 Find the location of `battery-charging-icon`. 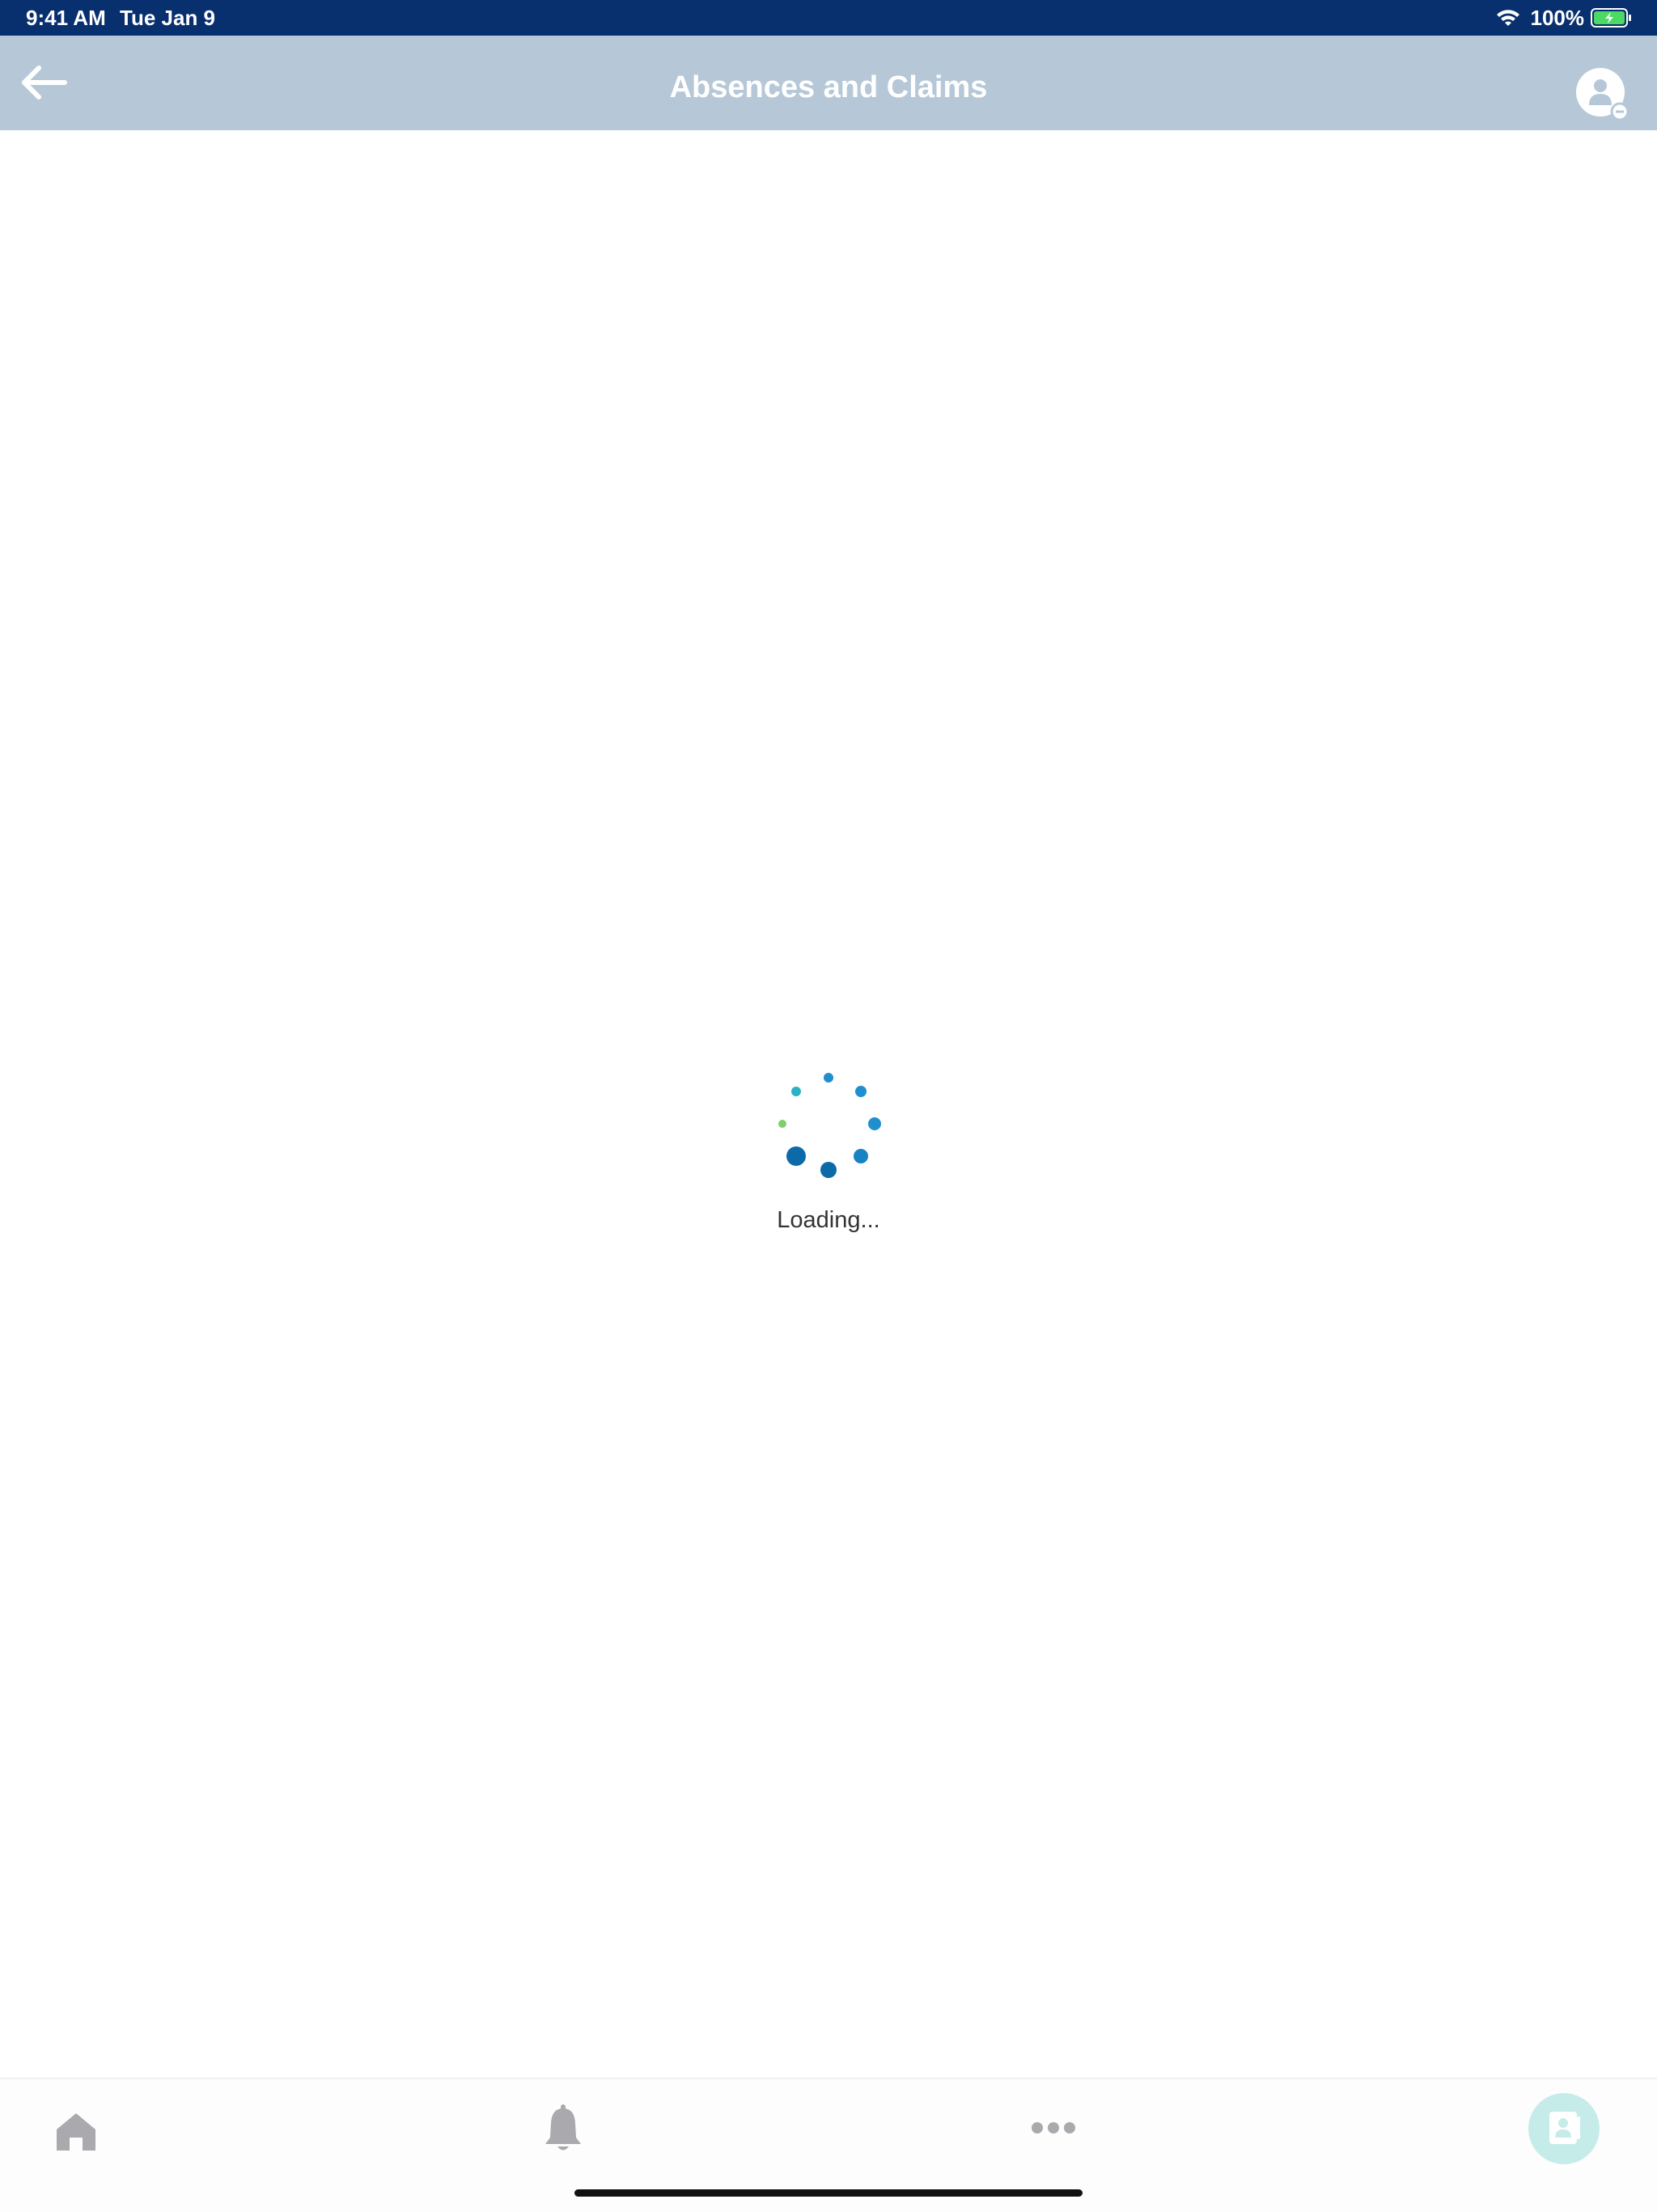

battery-charging-icon is located at coordinates (1612, 17).